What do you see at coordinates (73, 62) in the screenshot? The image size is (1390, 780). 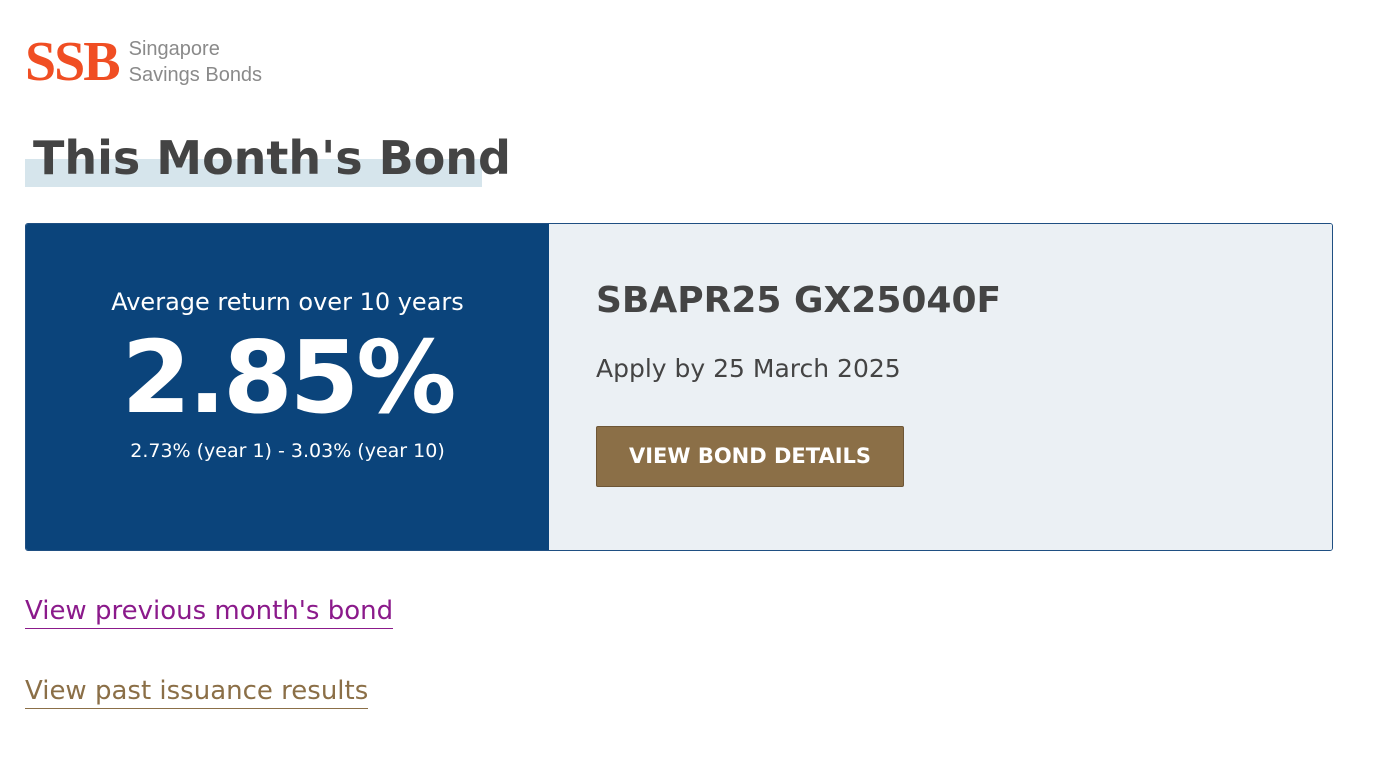 I see `logo-mark: SSB` at bounding box center [73, 62].